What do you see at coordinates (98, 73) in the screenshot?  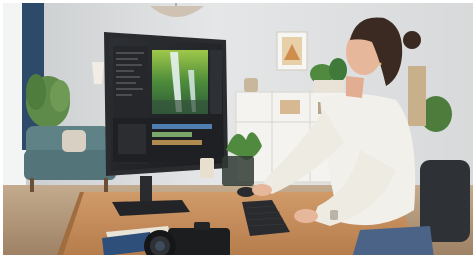 I see `lamp-icon` at bounding box center [98, 73].